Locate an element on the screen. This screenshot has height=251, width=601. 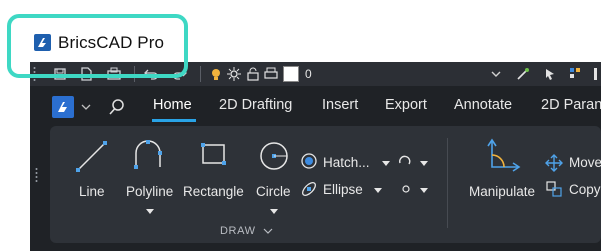
rectangle-button: Rectangle is located at coordinates (213, 191).